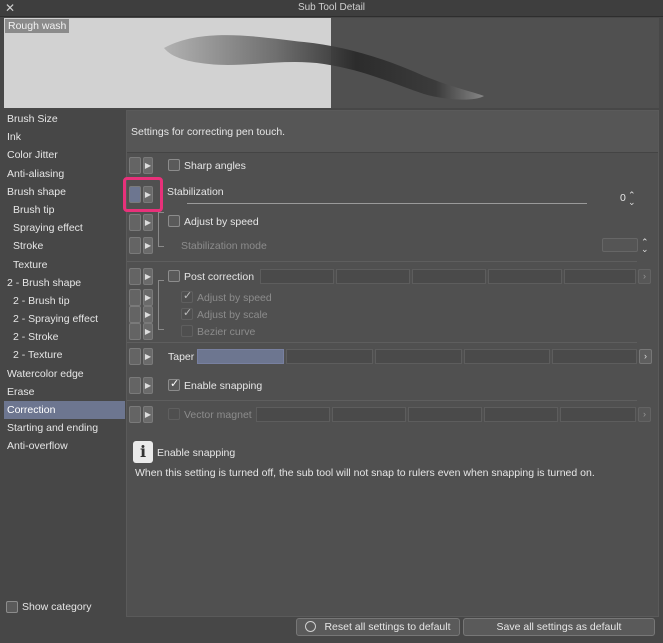 This screenshot has height=643, width=663. Describe the element at coordinates (387, 627) in the screenshot. I see `reset-defaults-label: Reset all settings to default` at that location.